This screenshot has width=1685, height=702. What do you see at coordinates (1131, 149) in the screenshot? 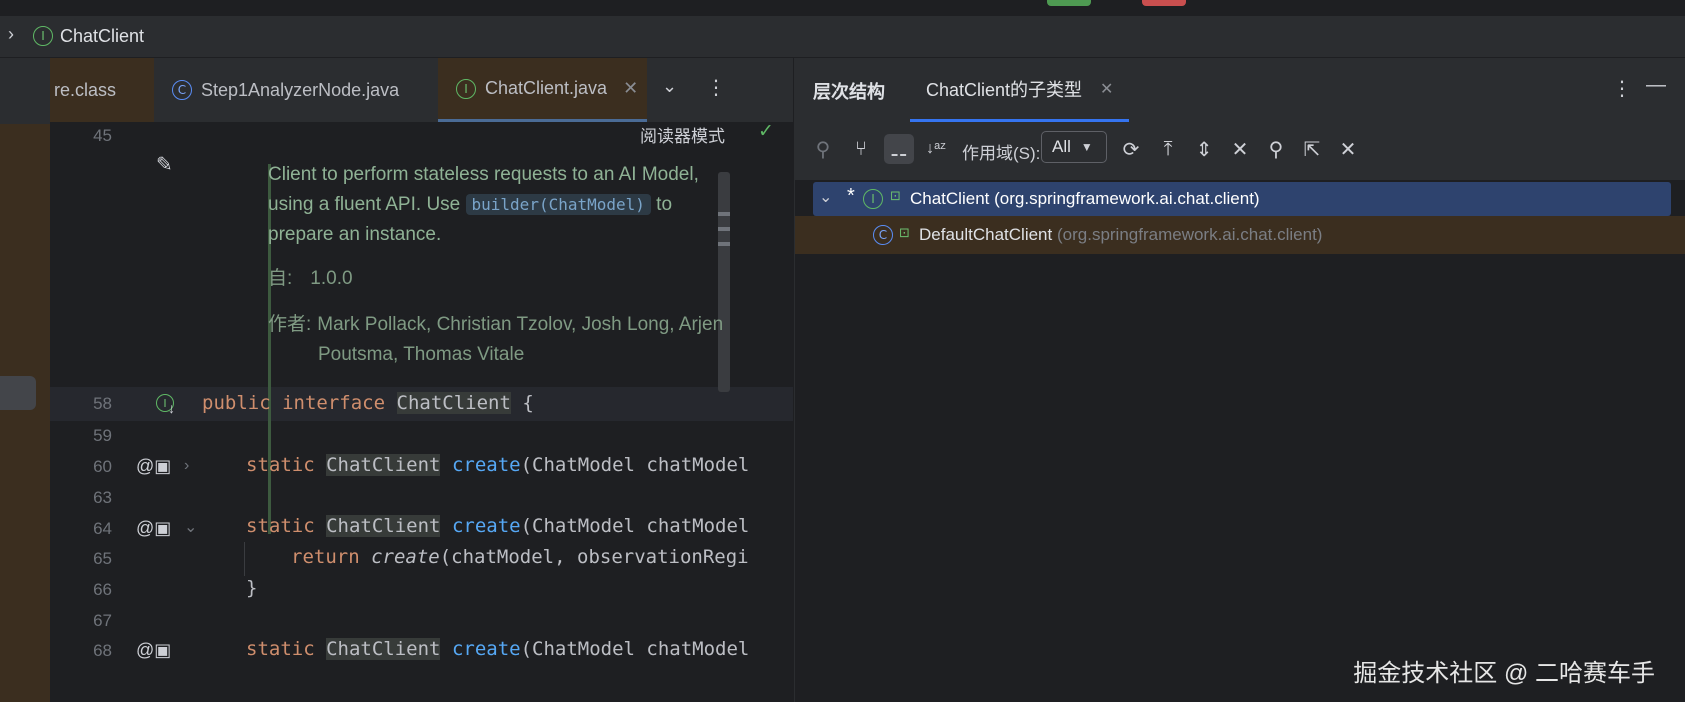
I see `refresh-icon: ⟳` at bounding box center [1131, 149].